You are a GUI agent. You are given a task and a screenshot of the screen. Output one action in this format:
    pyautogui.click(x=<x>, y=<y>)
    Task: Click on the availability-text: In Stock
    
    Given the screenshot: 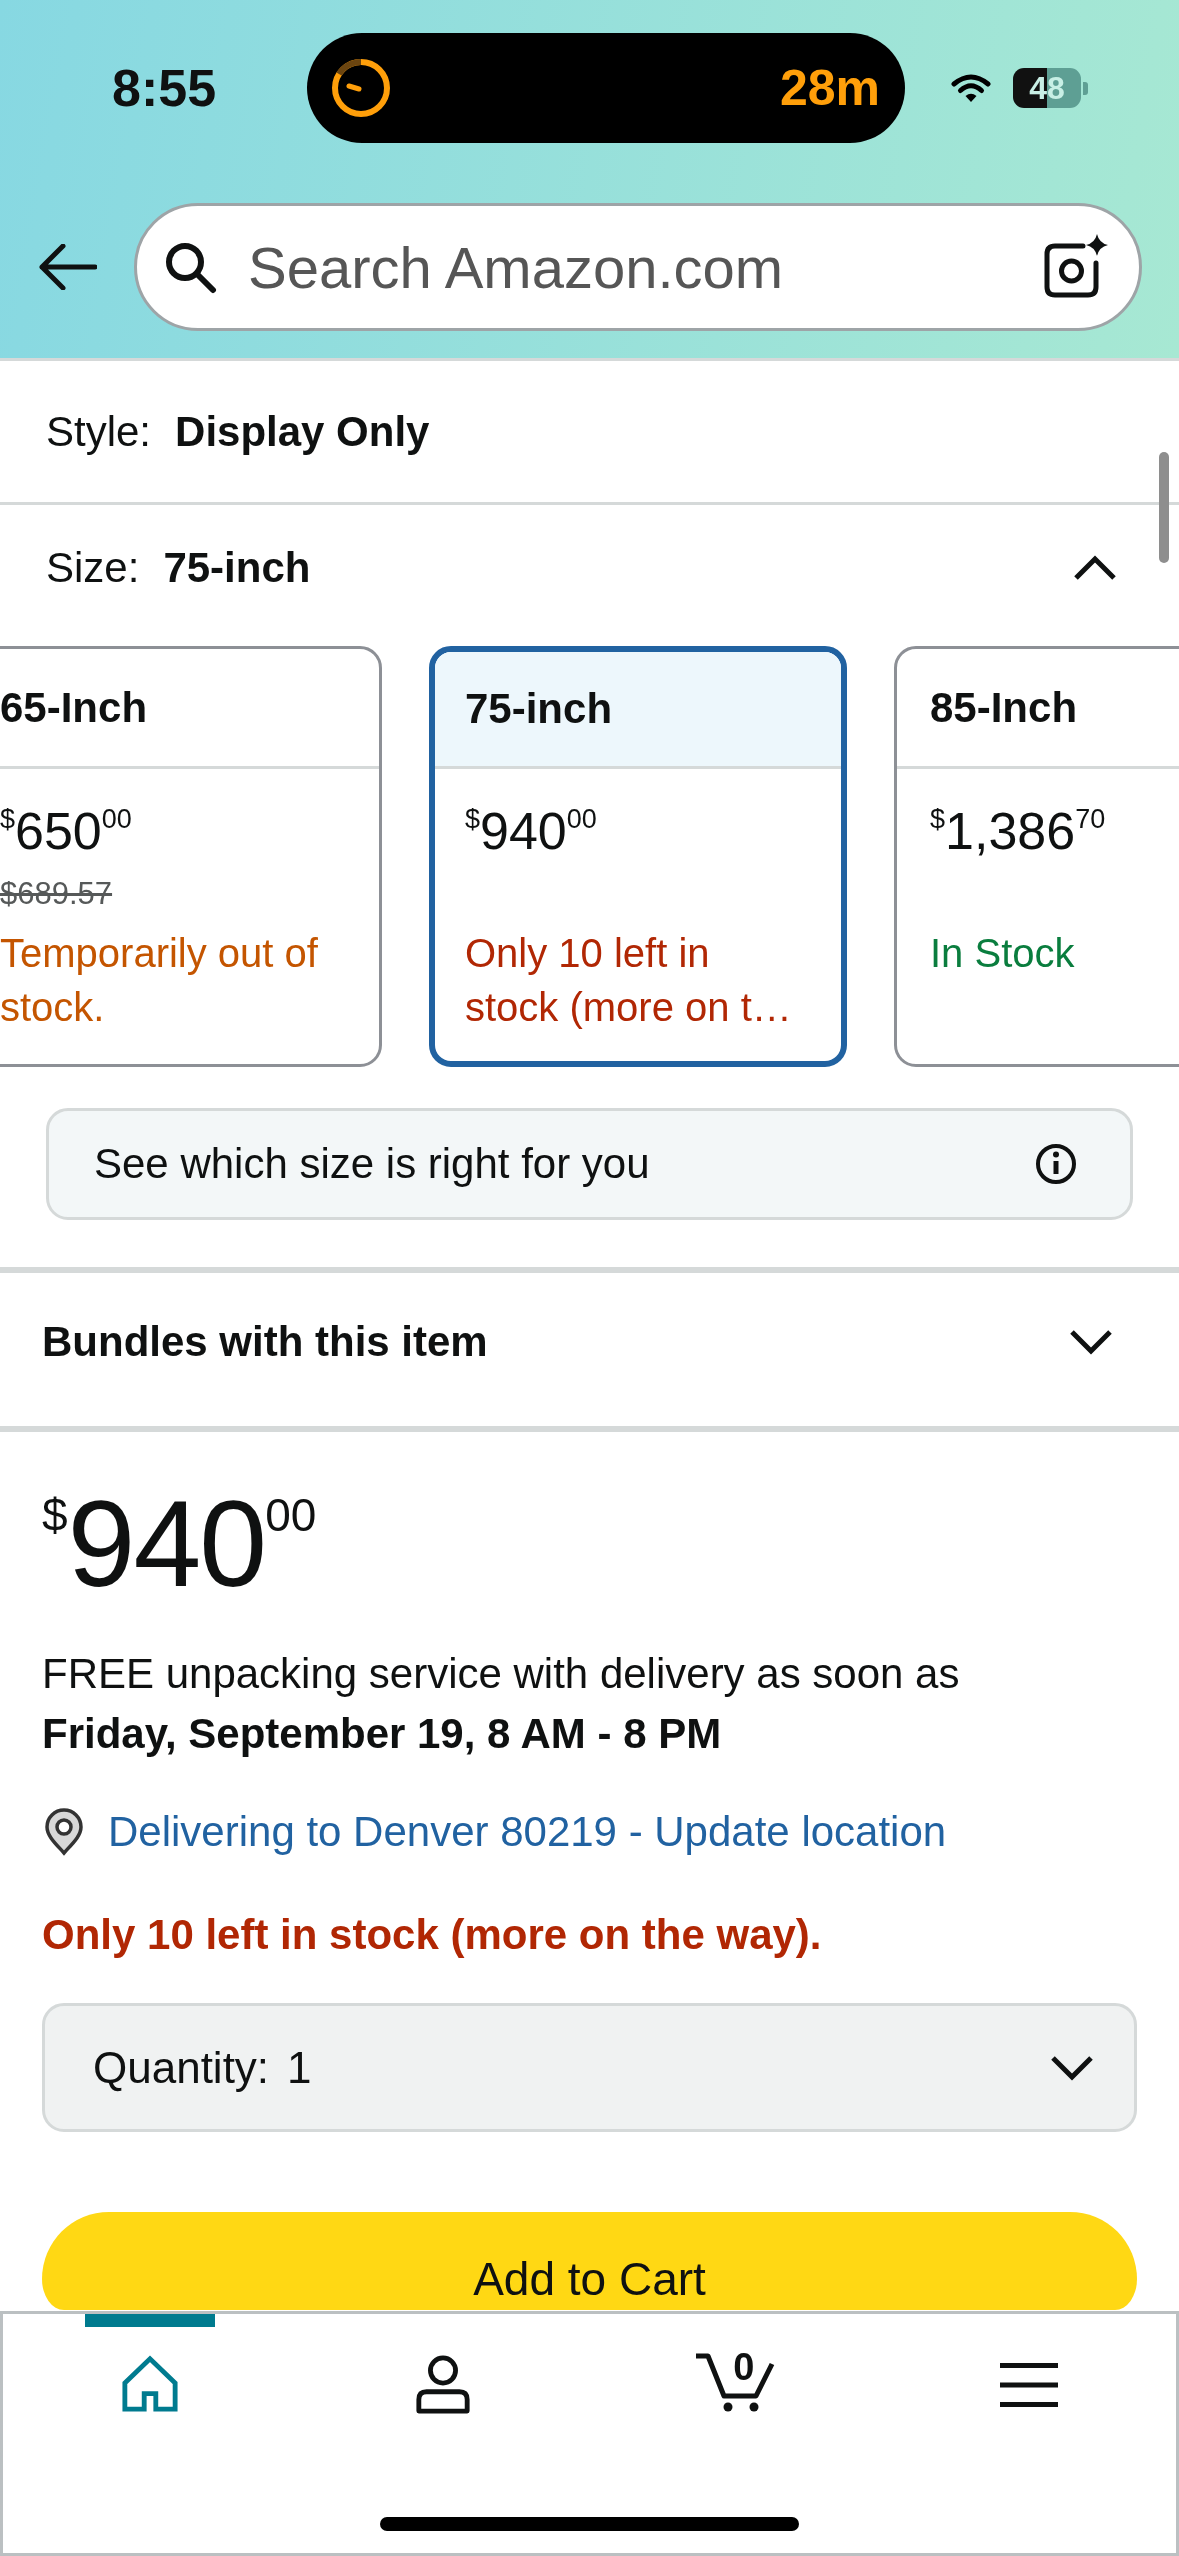 What is the action you would take?
    pyautogui.click(x=1003, y=953)
    